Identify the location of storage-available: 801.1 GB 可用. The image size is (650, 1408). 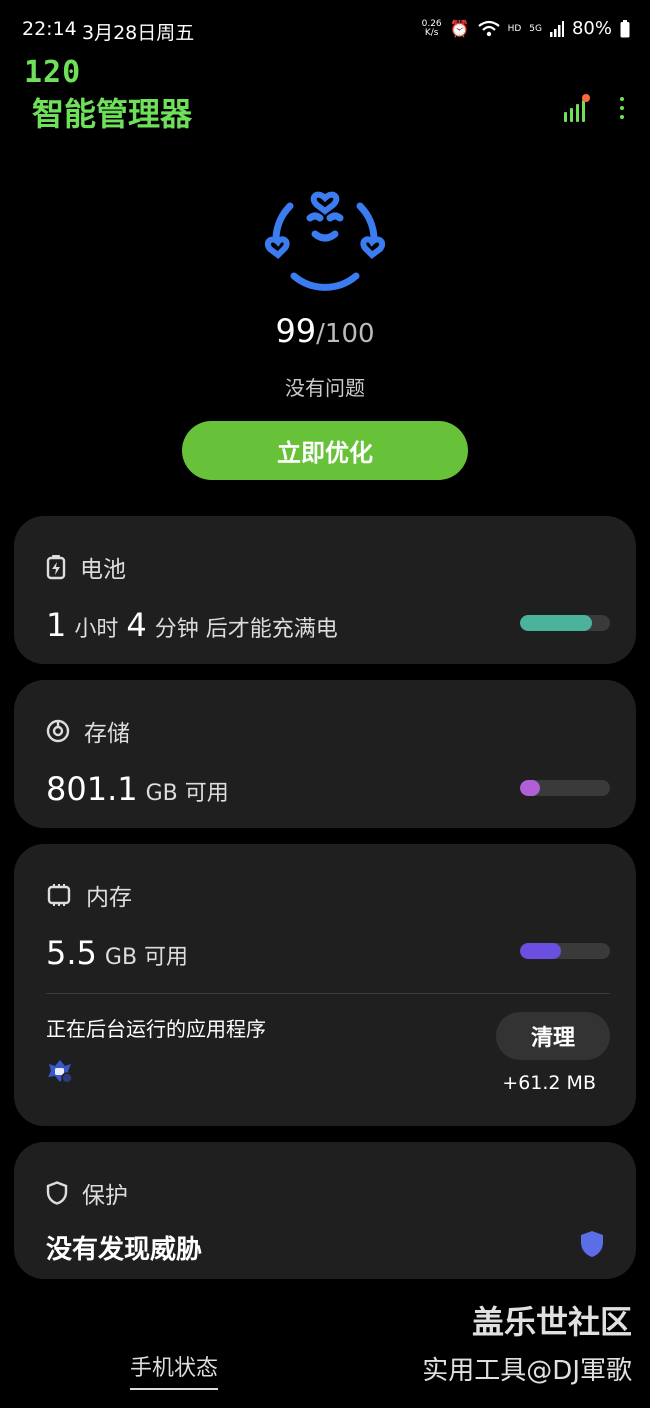
(137, 789).